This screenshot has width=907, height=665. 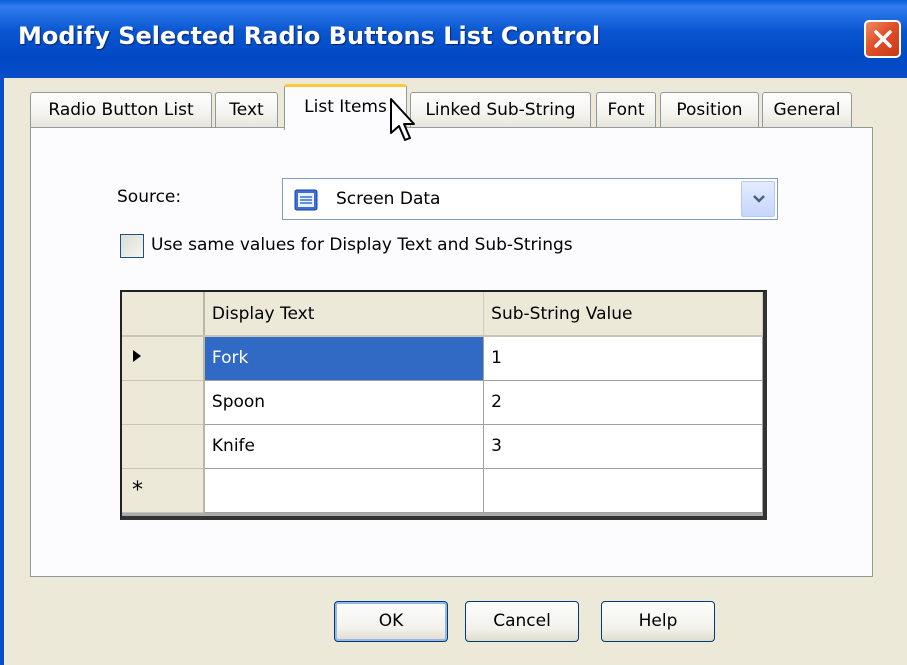 I want to click on tab-label: General, so click(x=807, y=110).